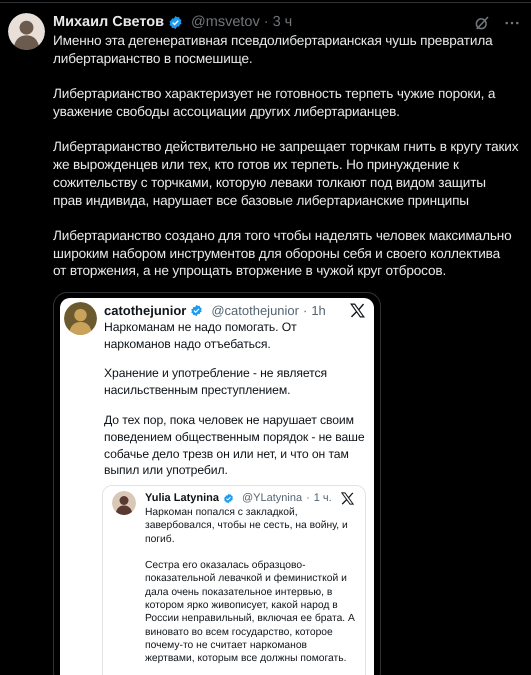  Describe the element at coordinates (274, 103) in the screenshot. I see `post-text: Либертарианство характеризует не готовность терпеть чужие пороки, а уважение свободы ассоциации других либертарианцев.` at that location.